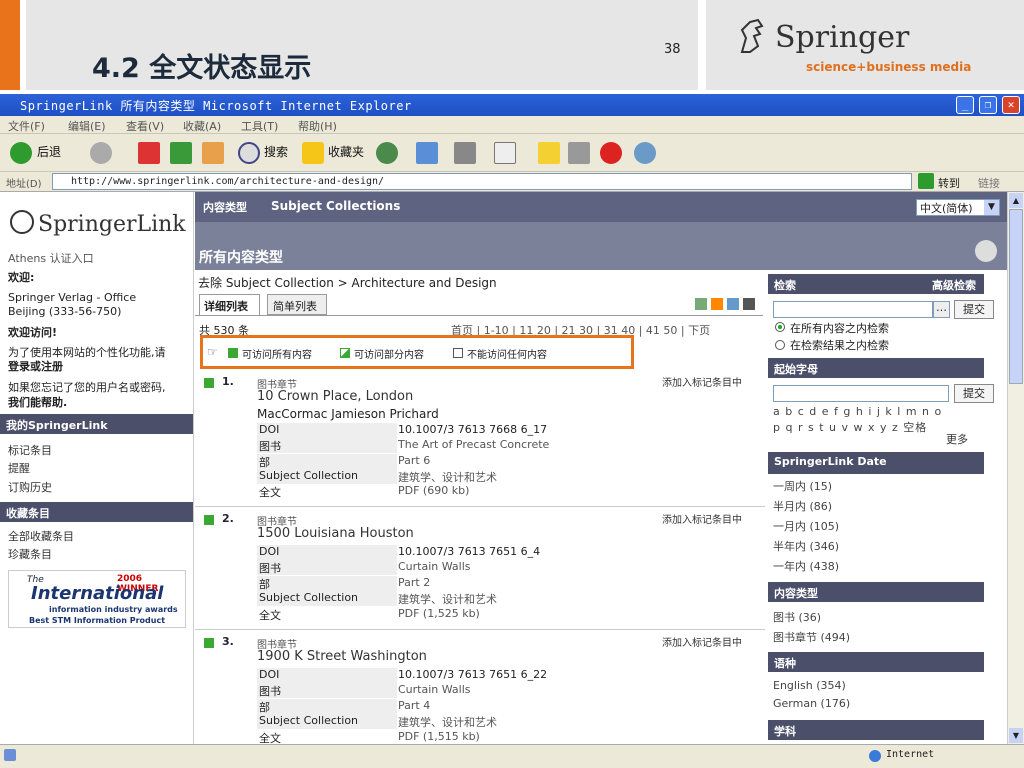  What do you see at coordinates (313, 153) in the screenshot?
I see `favorites-icon` at bounding box center [313, 153].